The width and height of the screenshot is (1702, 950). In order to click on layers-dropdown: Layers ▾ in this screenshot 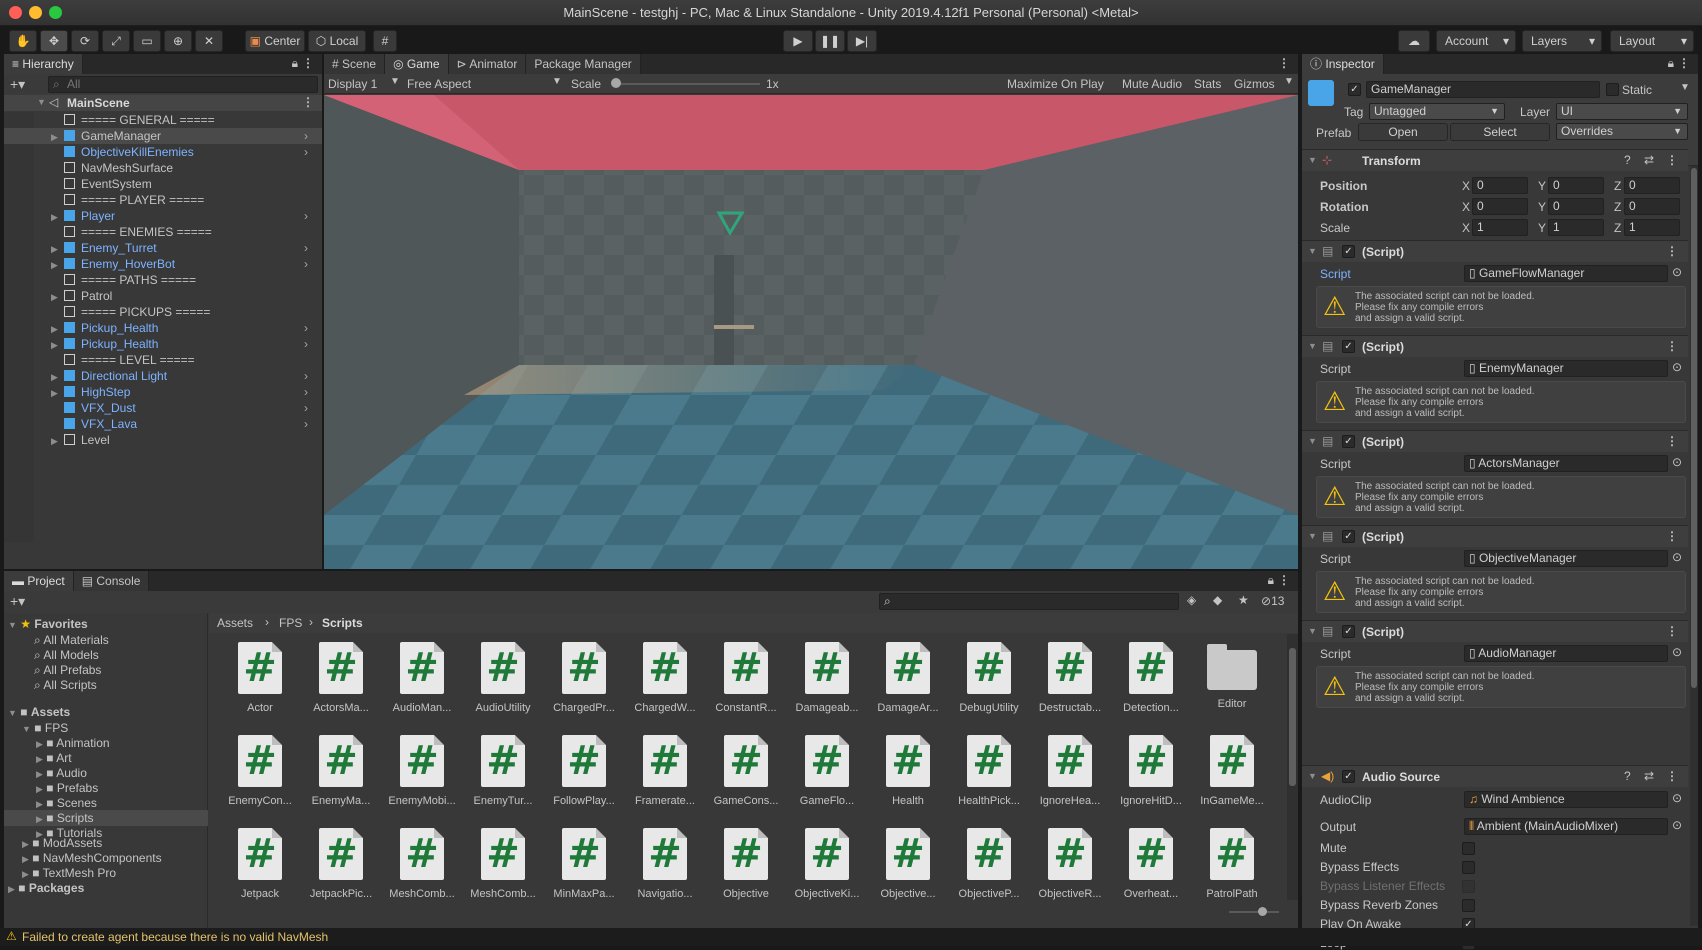, I will do `click(1562, 41)`.